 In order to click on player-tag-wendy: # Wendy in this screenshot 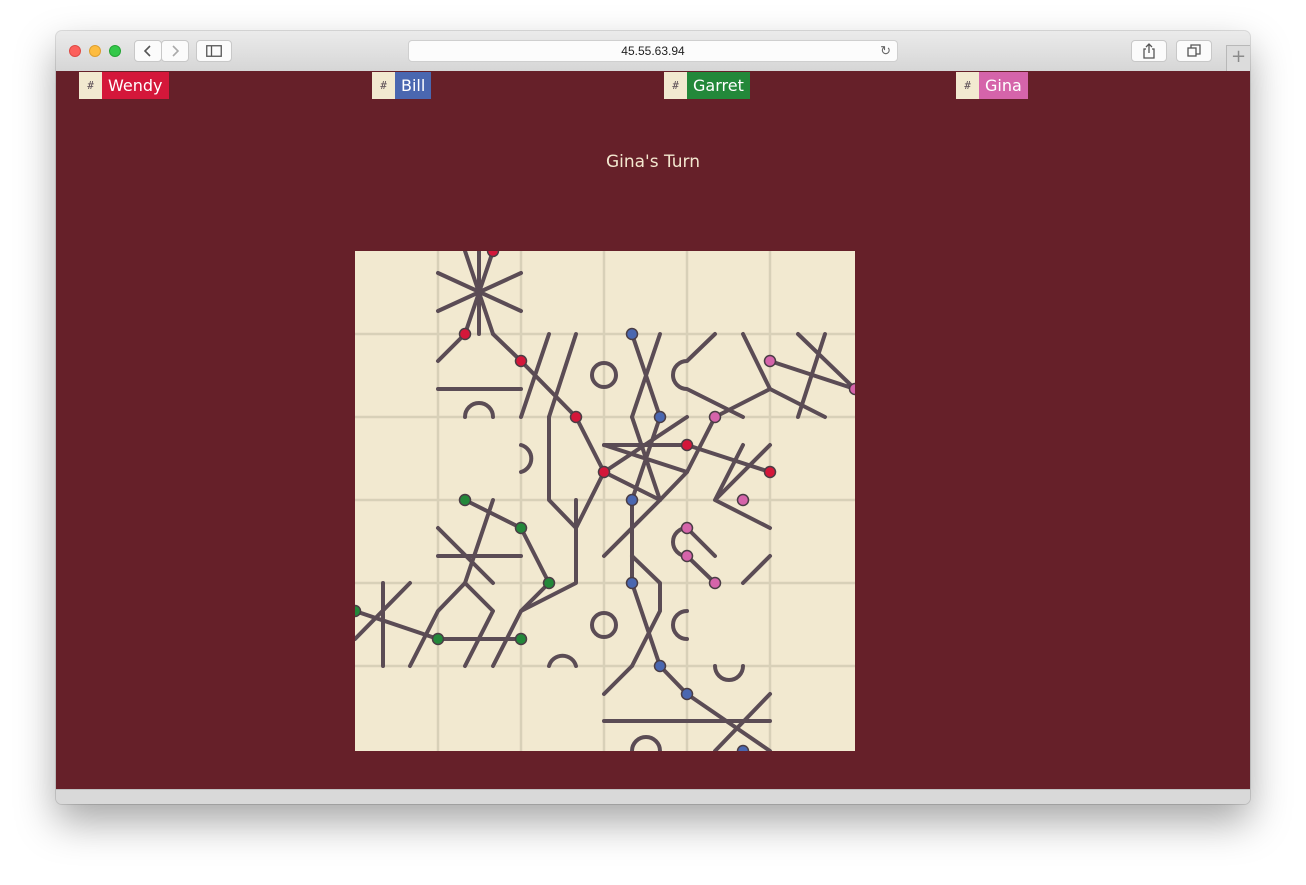, I will do `click(124, 85)`.